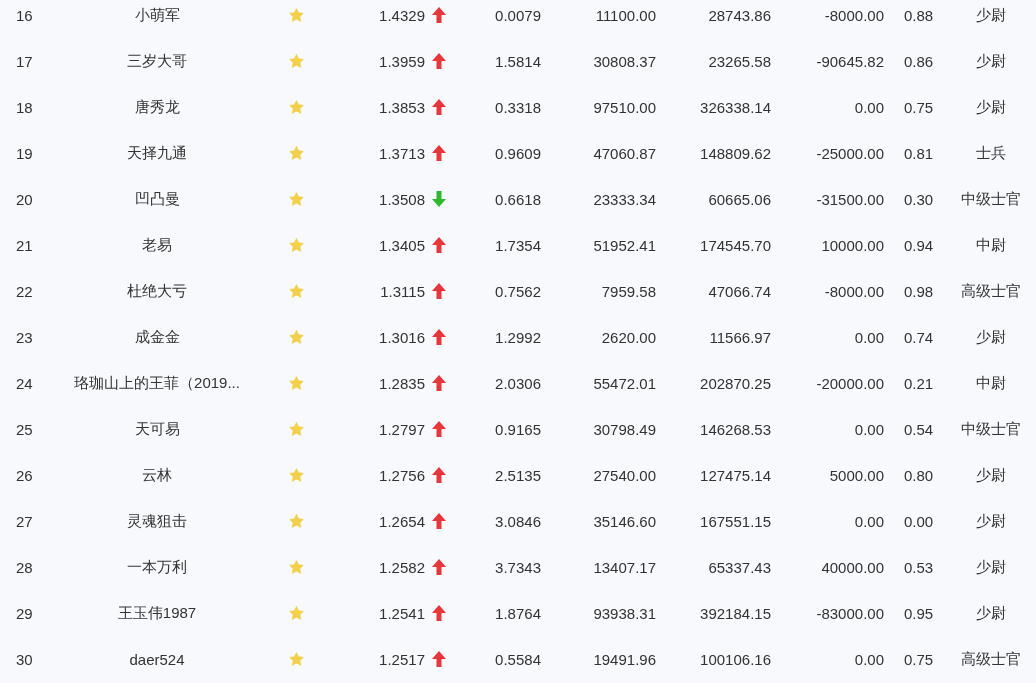 The height and width of the screenshot is (683, 1036). I want to click on table-cell: 0.30, so click(919, 199).